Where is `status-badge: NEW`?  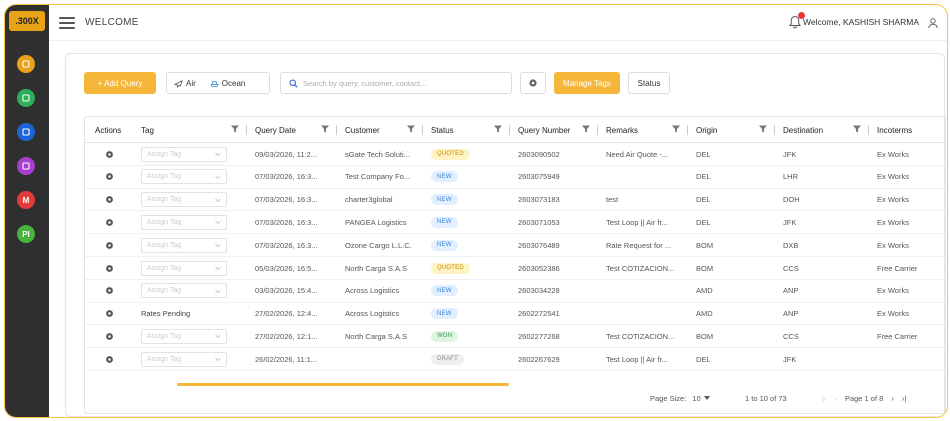 status-badge: NEW is located at coordinates (444, 177).